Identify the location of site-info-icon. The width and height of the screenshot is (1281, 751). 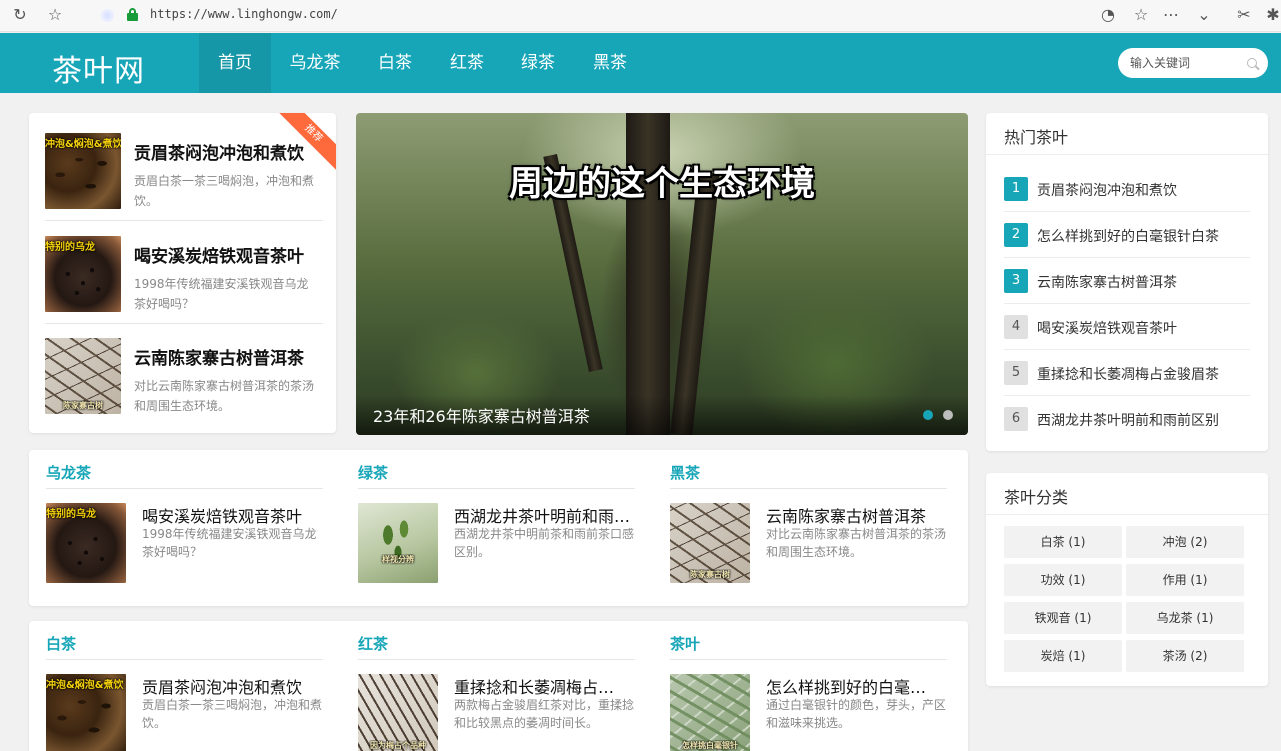
(107, 15).